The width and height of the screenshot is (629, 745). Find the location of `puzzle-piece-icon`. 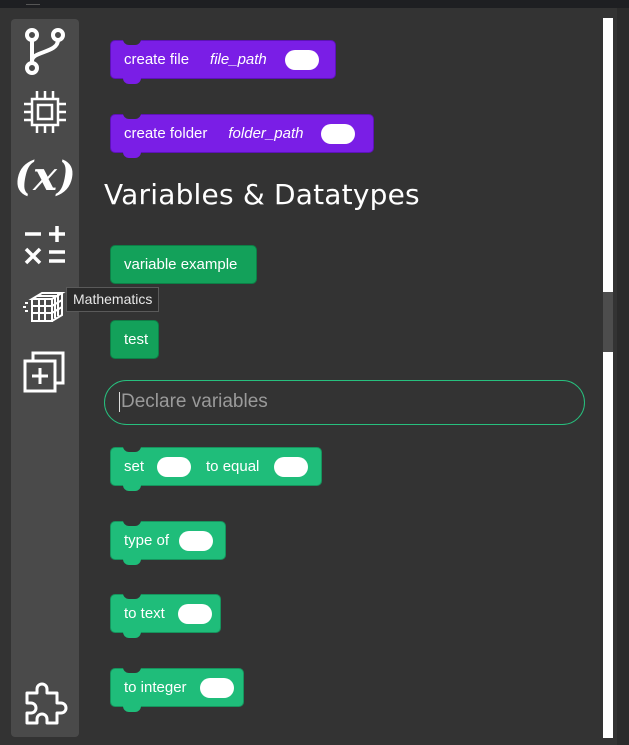

puzzle-piece-icon is located at coordinates (45, 703).